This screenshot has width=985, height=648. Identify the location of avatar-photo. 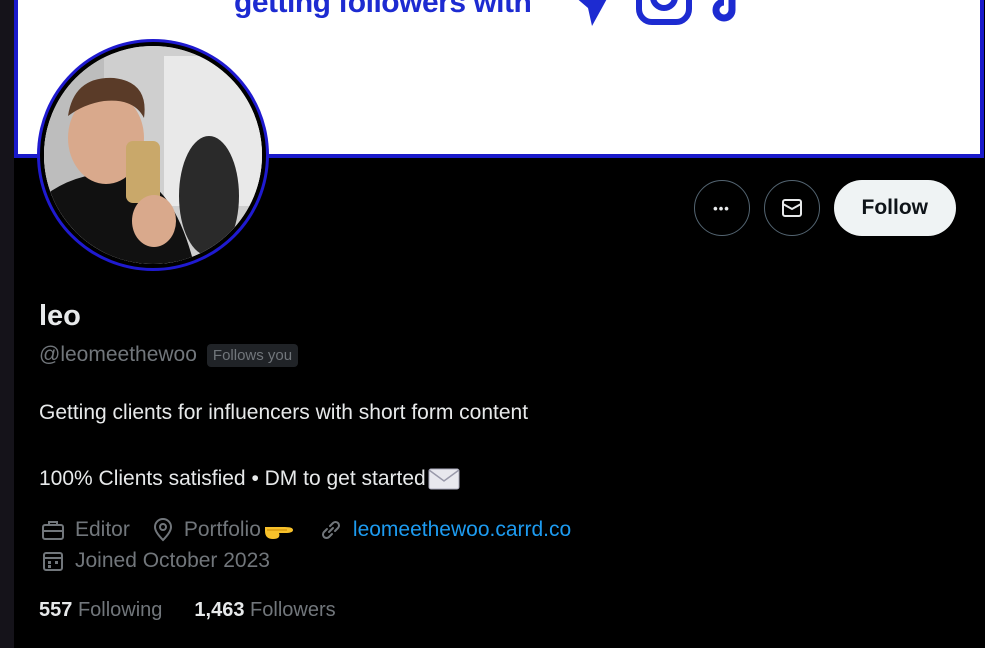
(153, 155).